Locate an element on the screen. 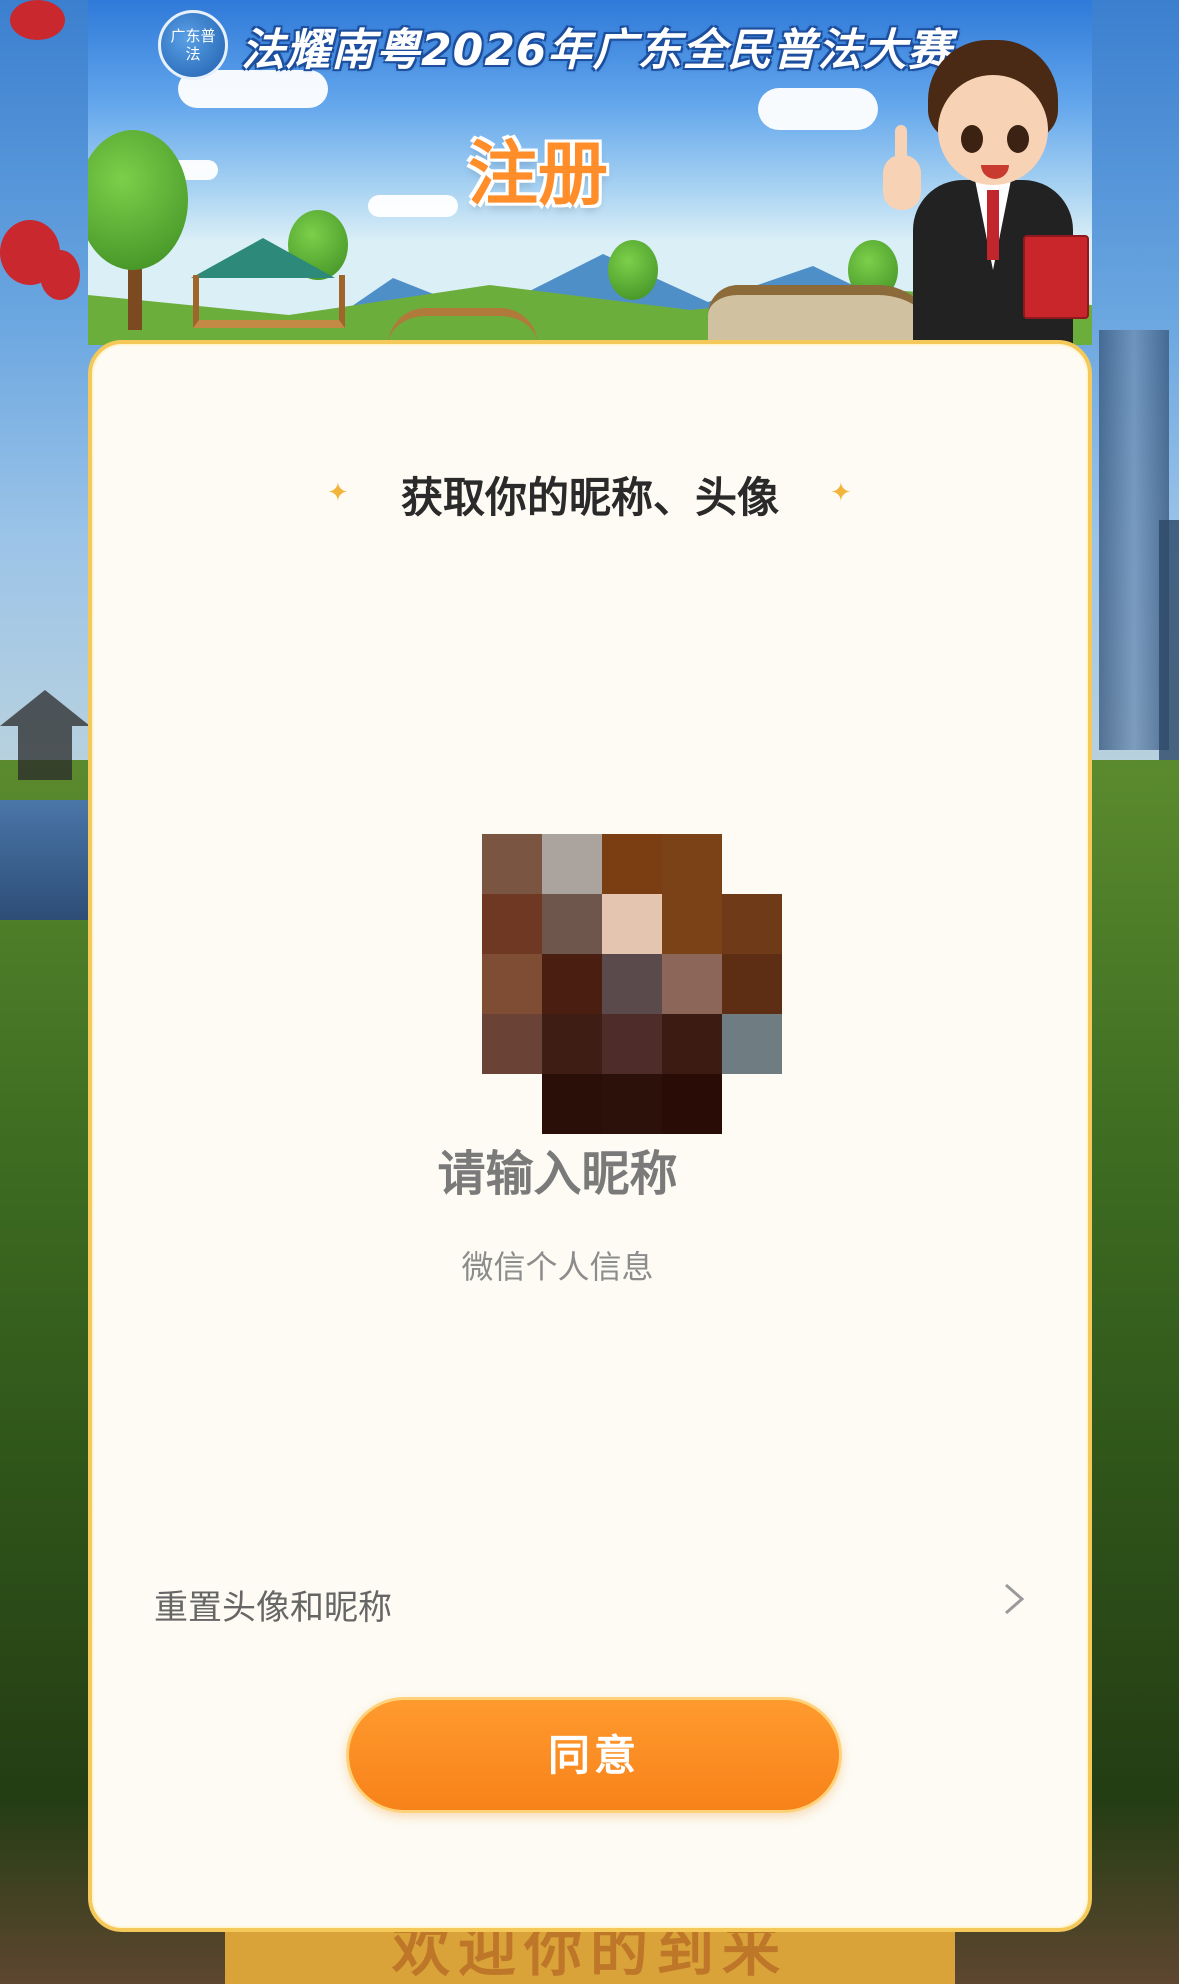 The height and width of the screenshot is (1984, 1179). avatar is located at coordinates (632, 984).